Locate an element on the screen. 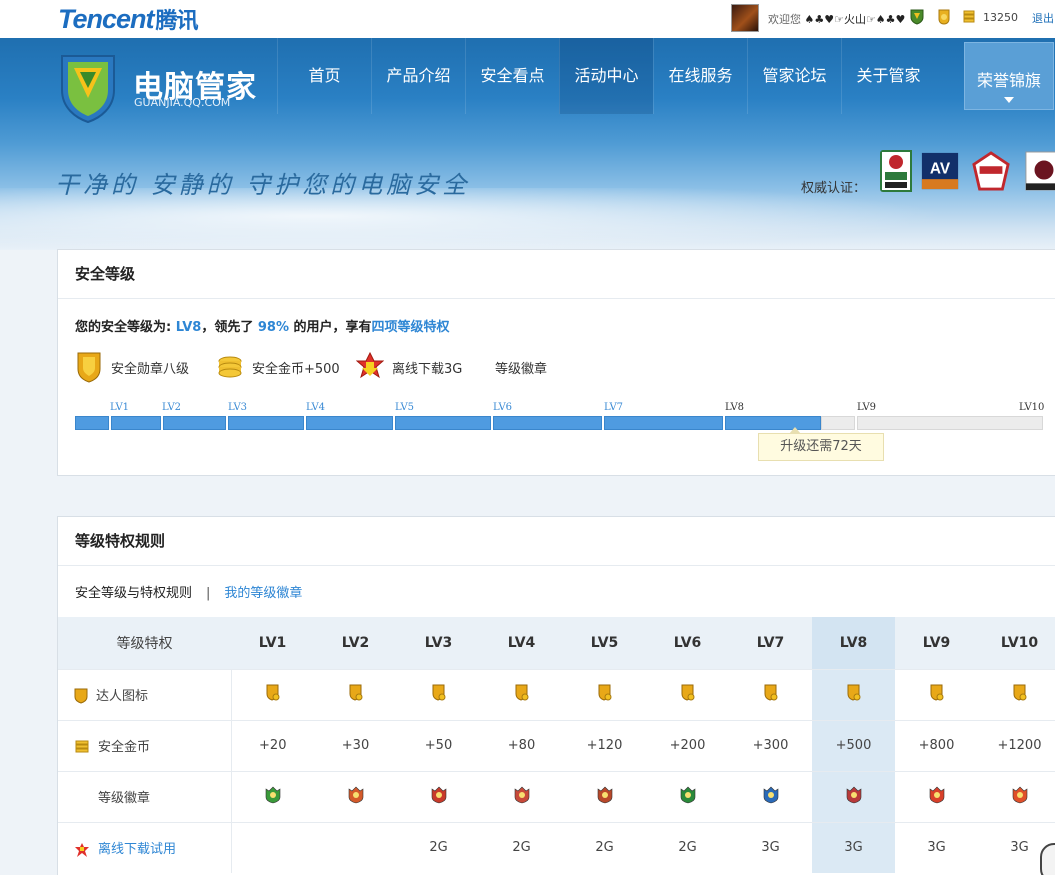 This screenshot has width=1055, height=875. av-comparatives-cert-icon: AV is located at coordinates (940, 171).